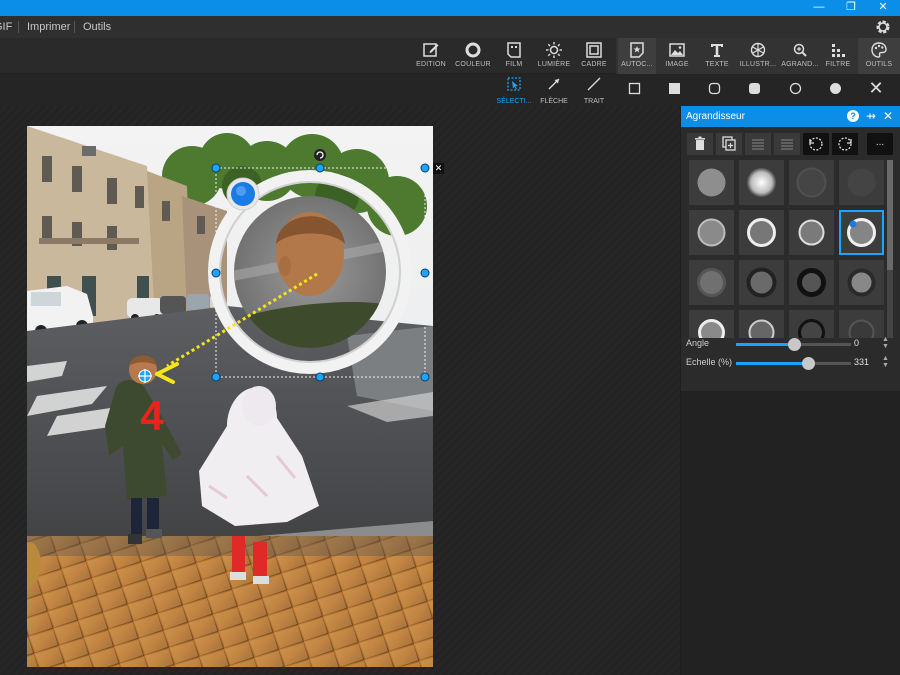 This screenshot has width=900, height=675. I want to click on square-outline-icon, so click(635, 89).